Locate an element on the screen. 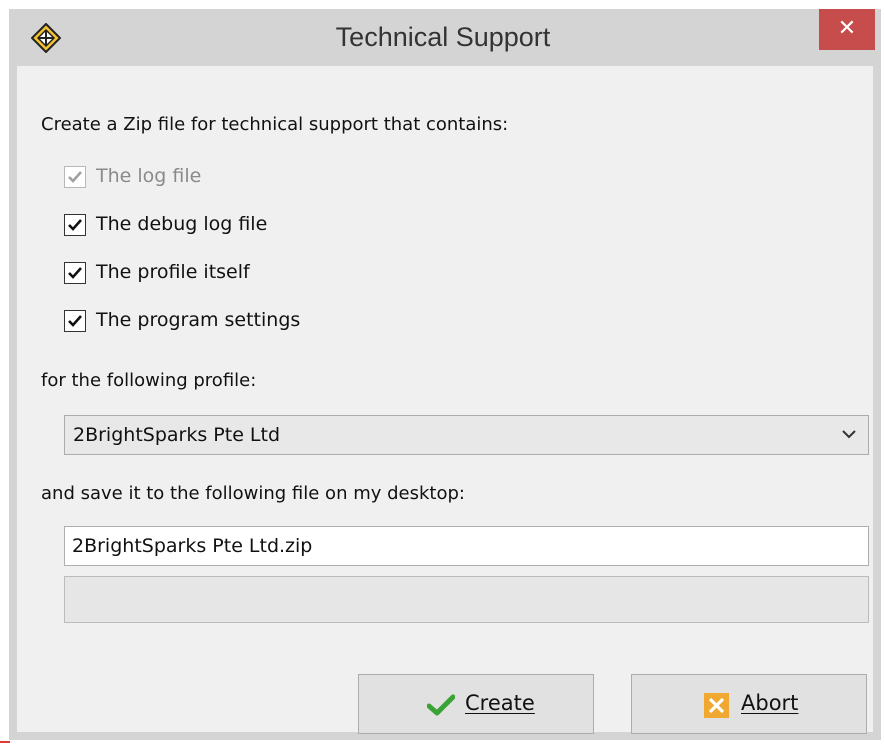 Image resolution: width=884 pixels, height=753 pixels. create-button-label: Create is located at coordinates (500, 703).